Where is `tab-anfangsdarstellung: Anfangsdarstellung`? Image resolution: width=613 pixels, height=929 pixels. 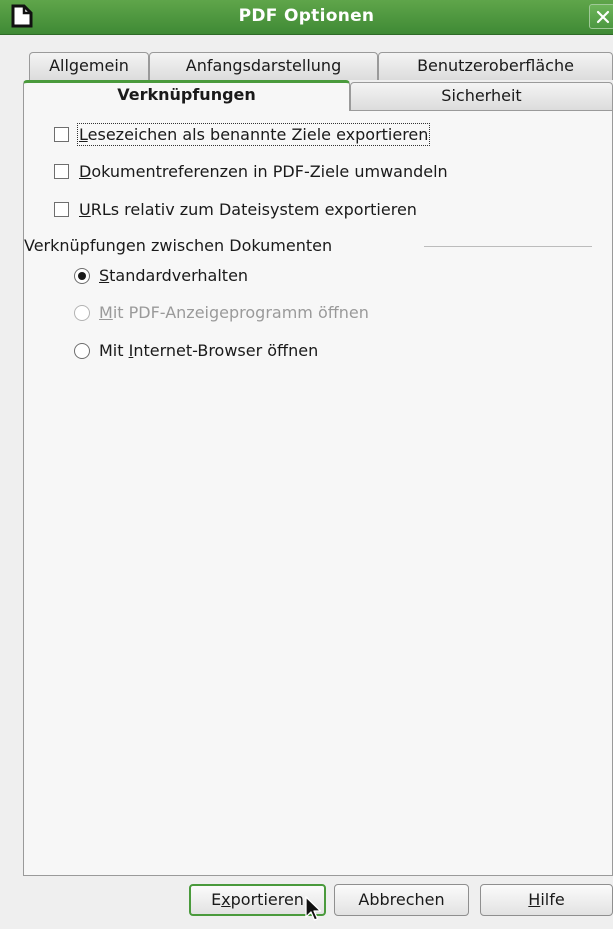
tab-anfangsdarstellung: Anfangsdarstellung is located at coordinates (263, 66).